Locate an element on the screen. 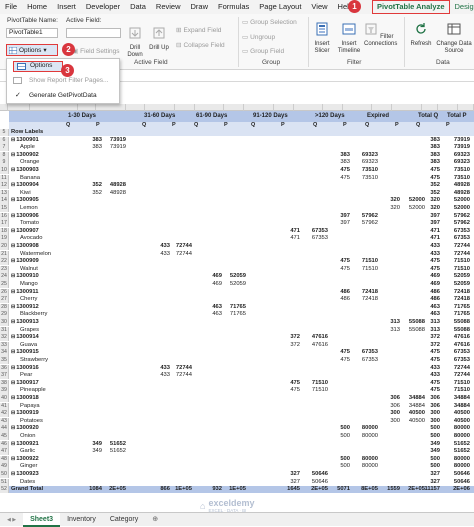 The image size is (474, 527). pivot-row-label: Garlic is located at coordinates (27, 451).